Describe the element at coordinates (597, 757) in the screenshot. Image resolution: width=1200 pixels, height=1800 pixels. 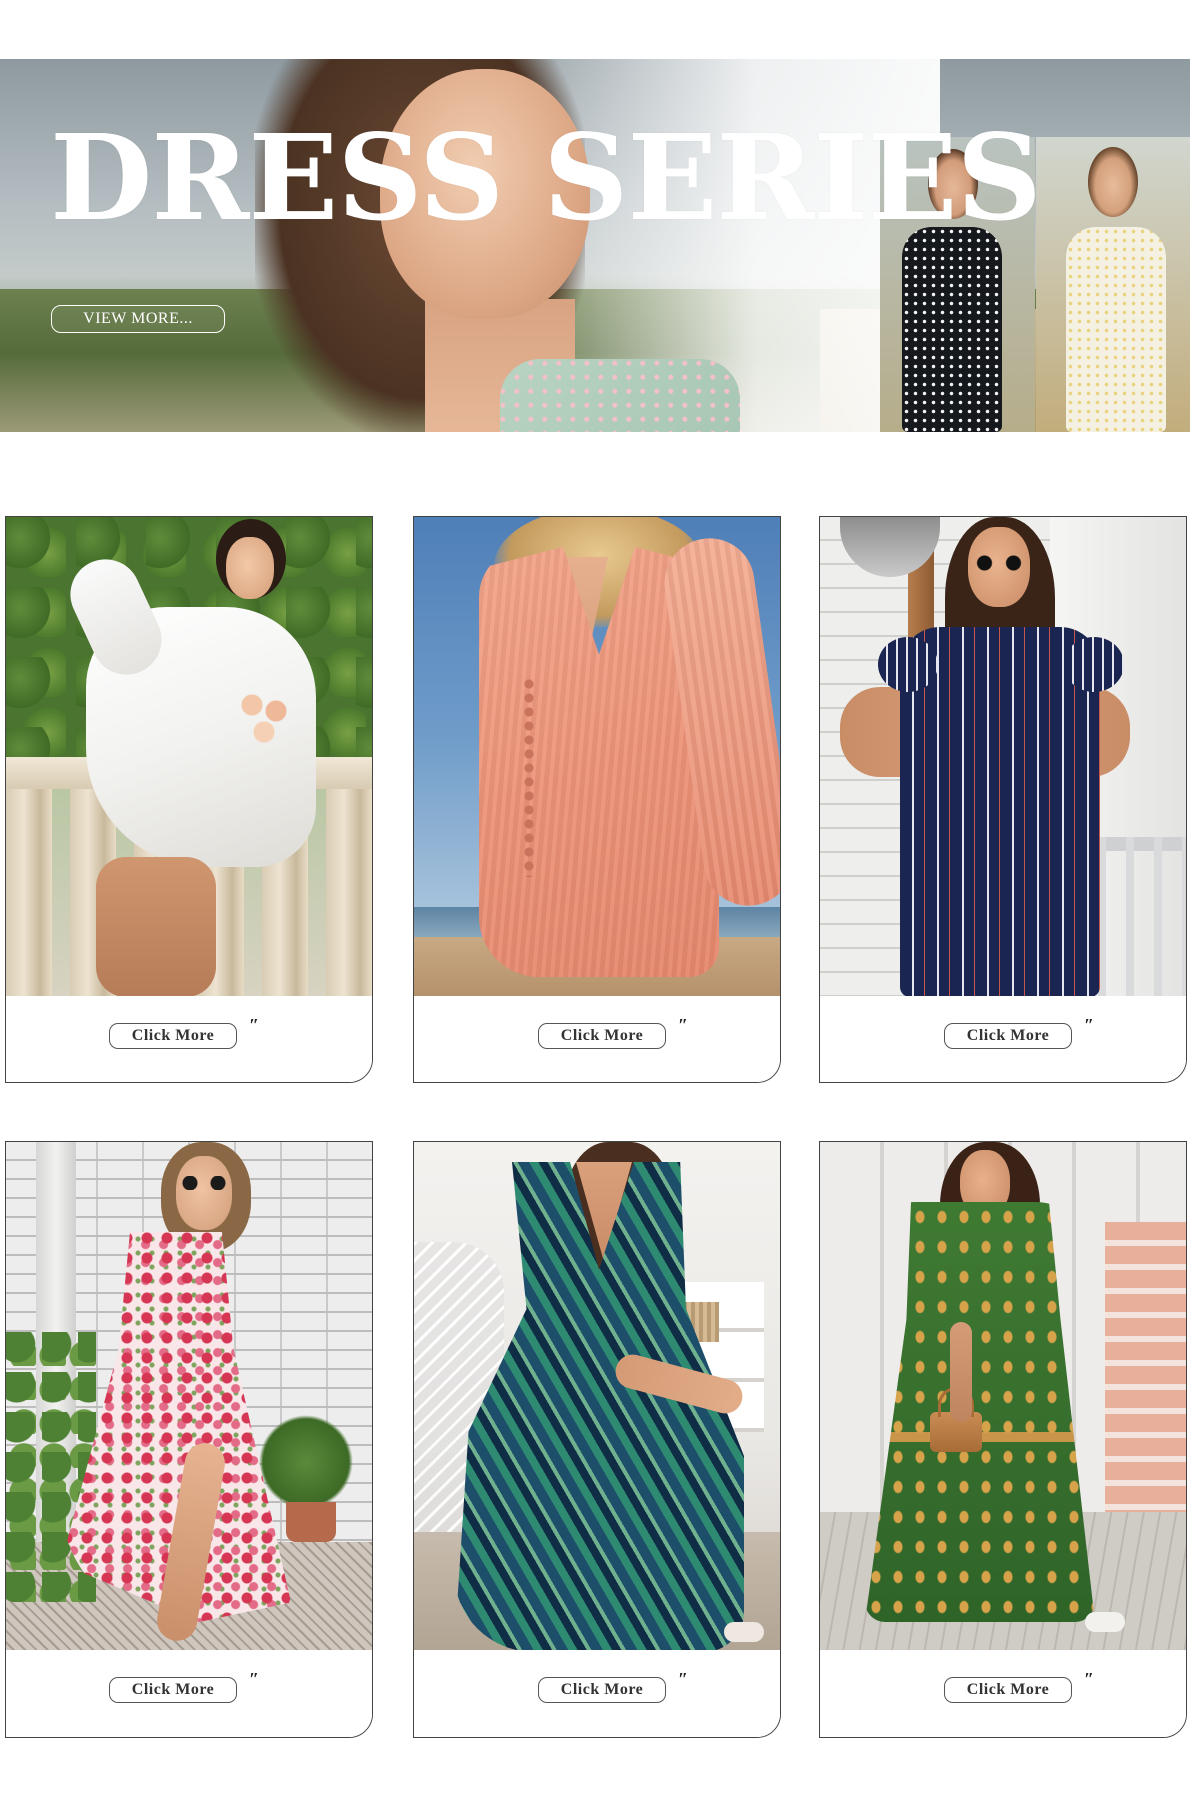
I see `product-photo-peach-dress` at that location.